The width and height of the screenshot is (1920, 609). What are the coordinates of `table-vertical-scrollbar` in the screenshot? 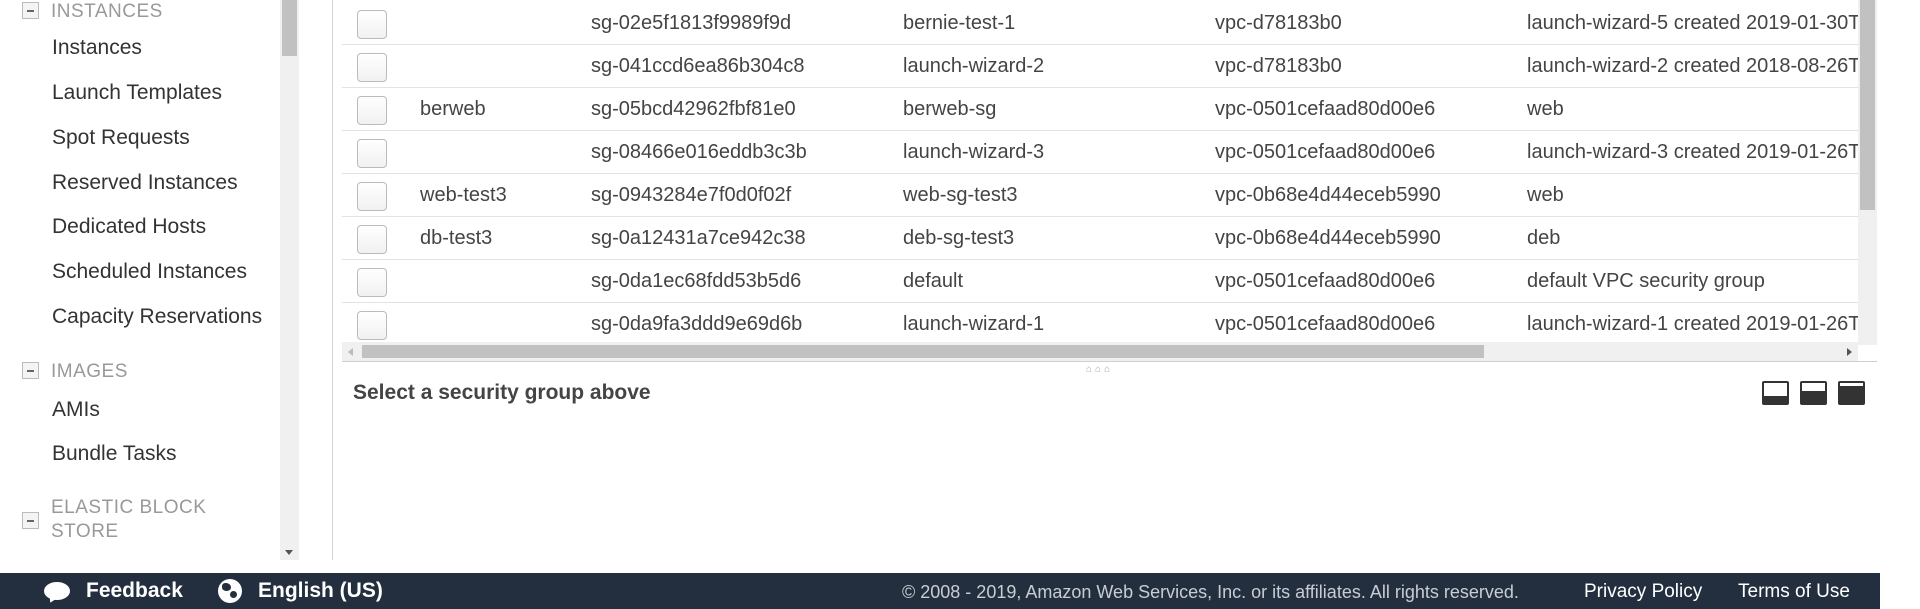 It's located at (1867, 172).